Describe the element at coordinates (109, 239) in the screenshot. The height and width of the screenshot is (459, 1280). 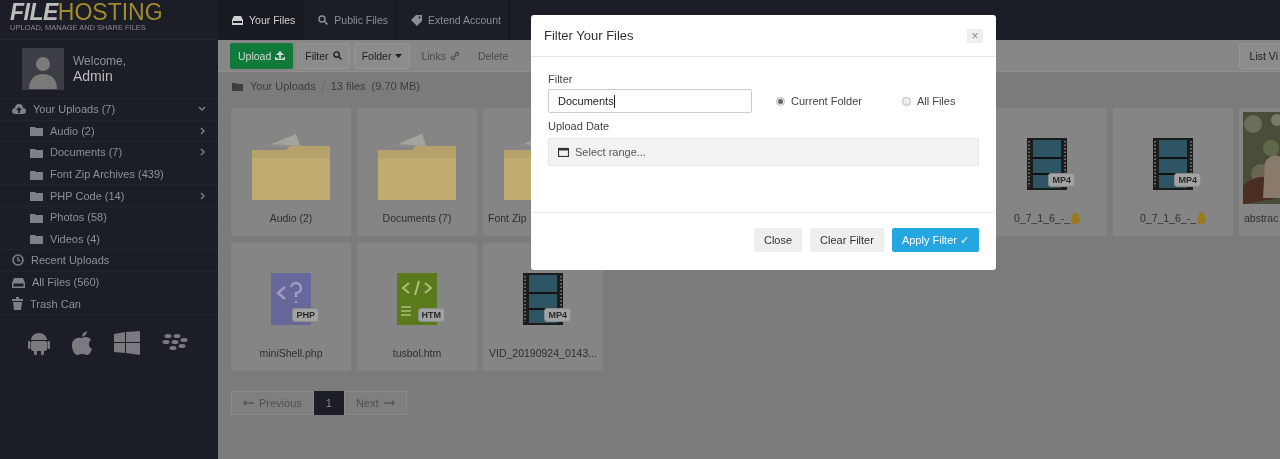
I see `sidebar-item: Videos (4)` at that location.